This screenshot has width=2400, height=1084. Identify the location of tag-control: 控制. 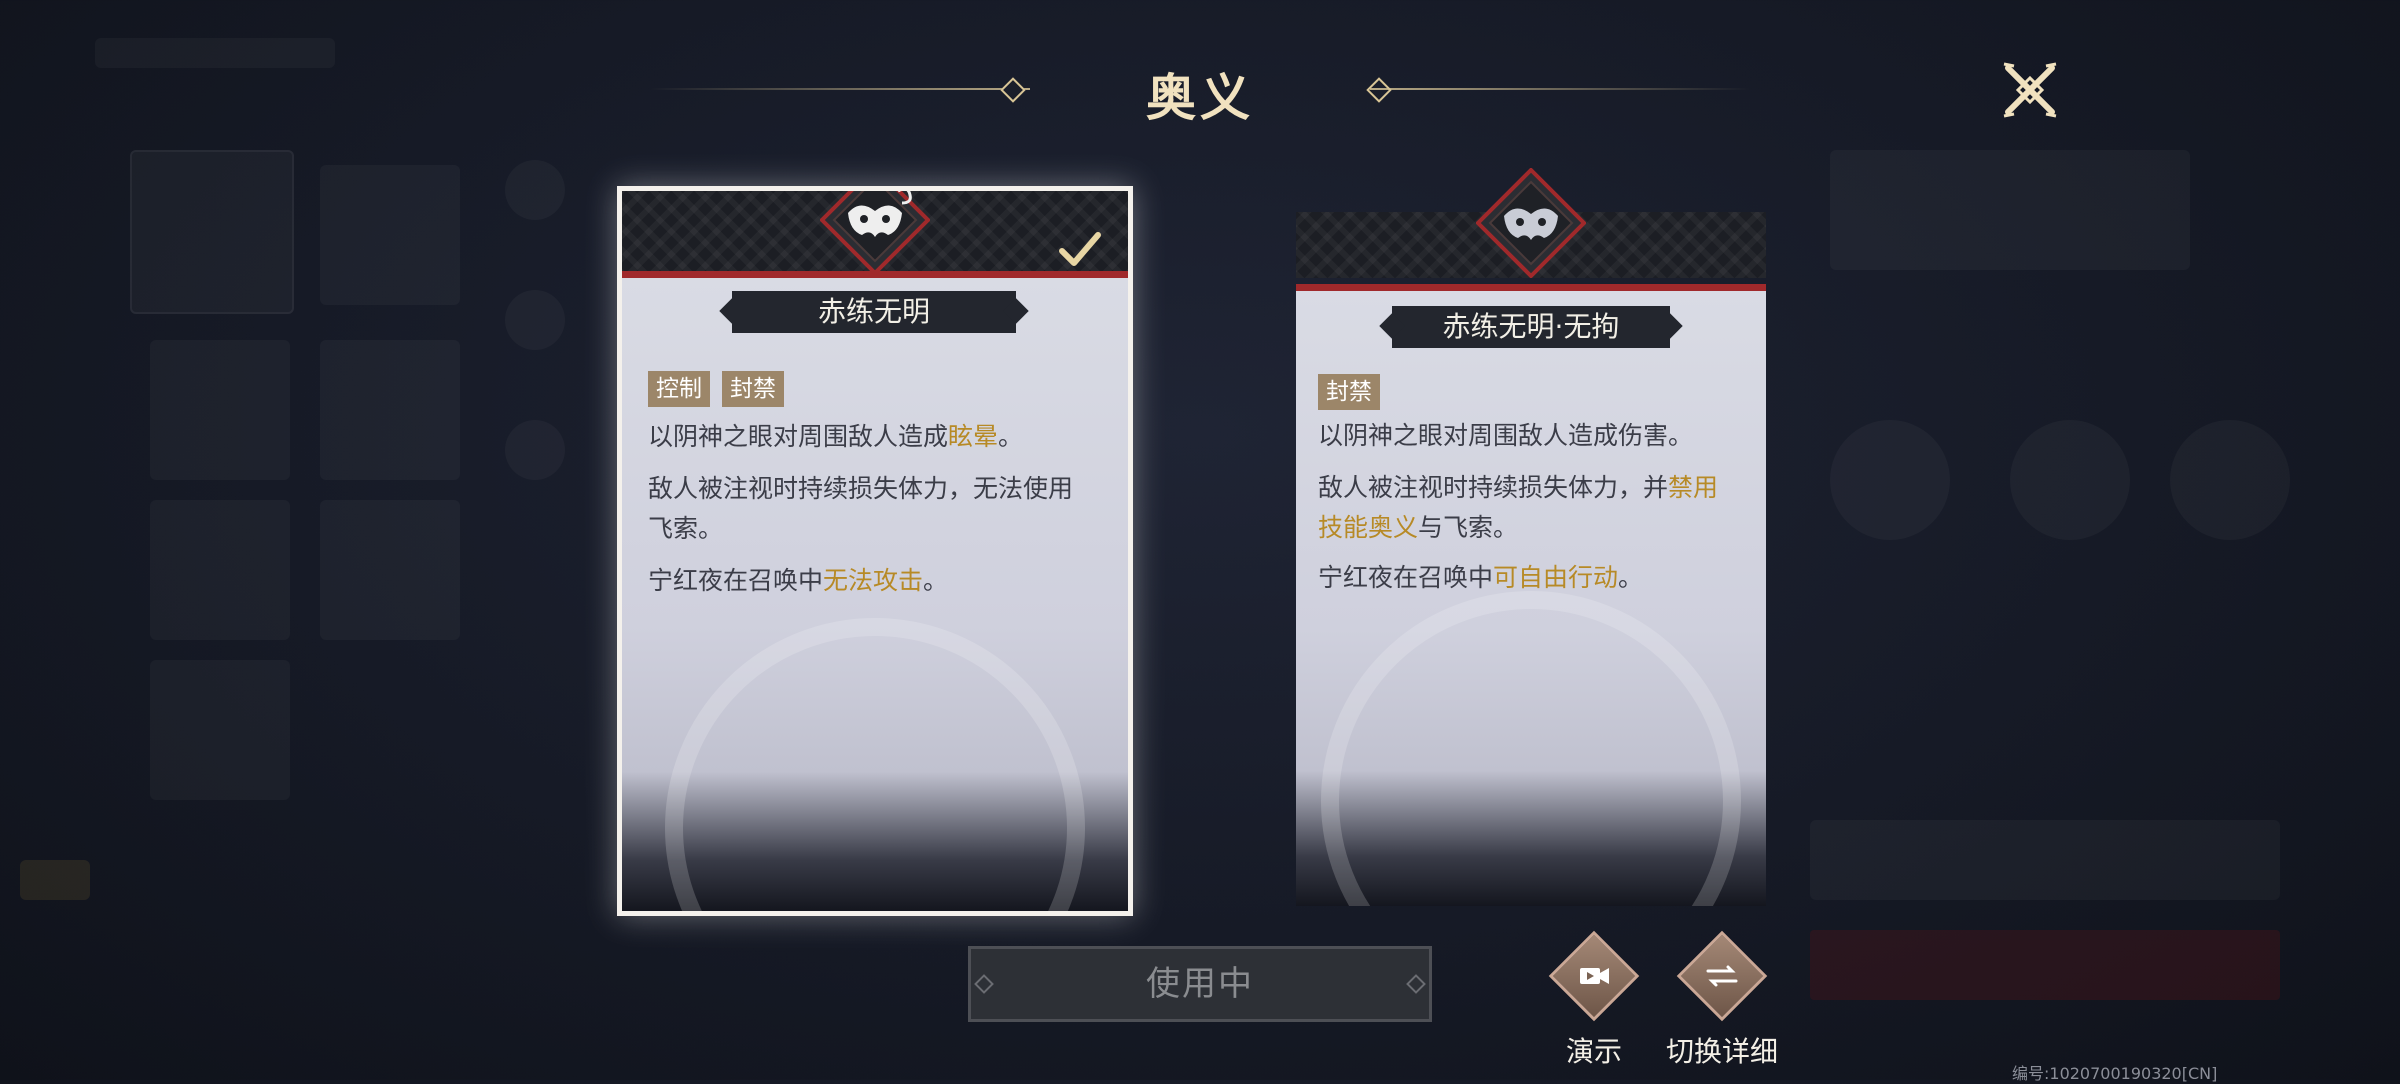
(679, 389).